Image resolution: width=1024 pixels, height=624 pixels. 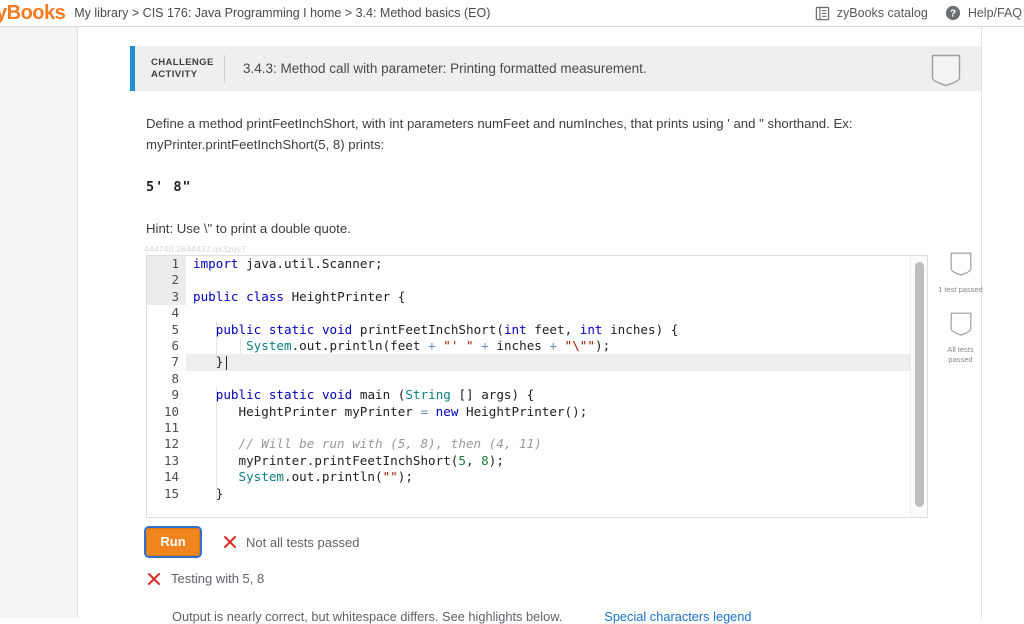 I want to click on side-test-indicators: 1 test passed All tests passed, so click(x=960, y=317).